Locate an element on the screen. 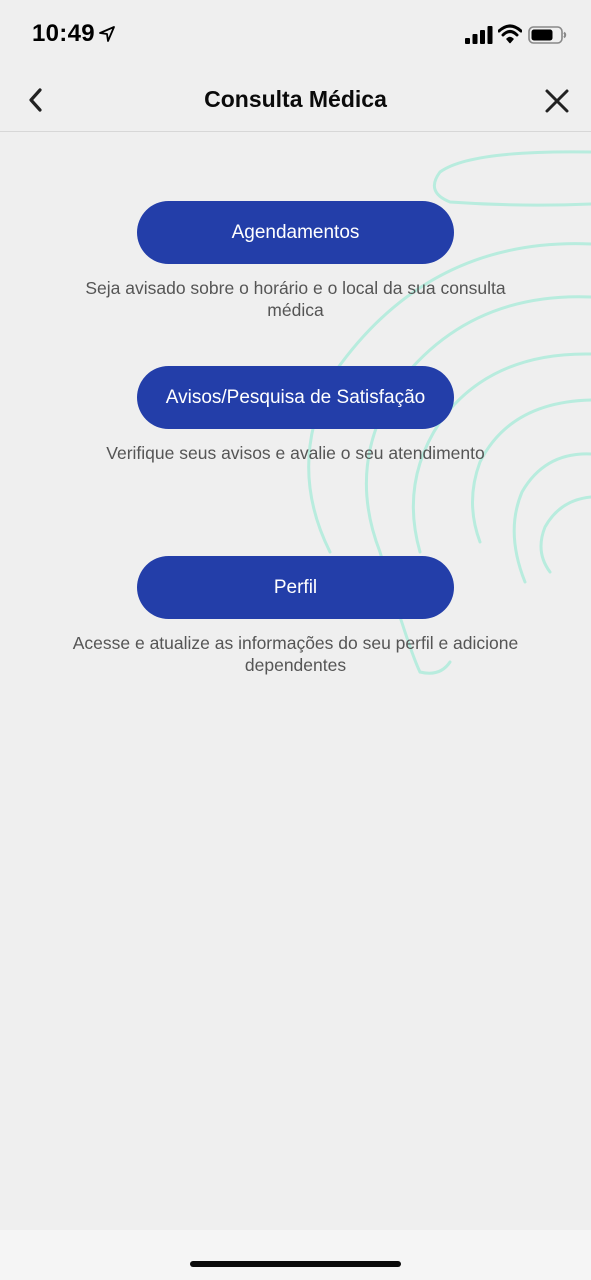 The width and height of the screenshot is (591, 1280). close-icon is located at coordinates (557, 101).